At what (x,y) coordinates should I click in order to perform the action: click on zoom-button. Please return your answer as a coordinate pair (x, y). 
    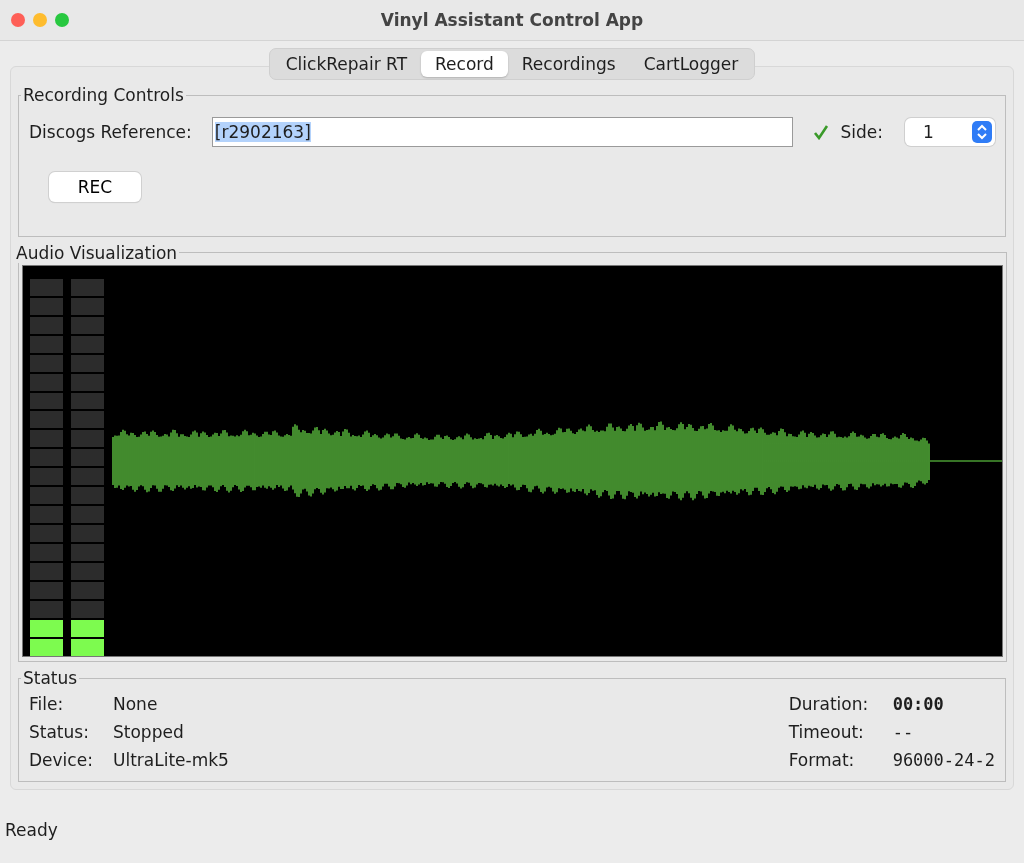
    Looking at the image, I should click on (62, 20).